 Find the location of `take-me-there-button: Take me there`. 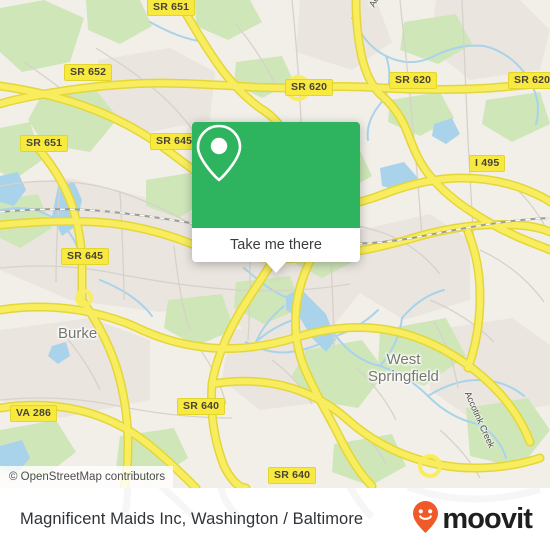

take-me-there-button: Take me there is located at coordinates (276, 245).